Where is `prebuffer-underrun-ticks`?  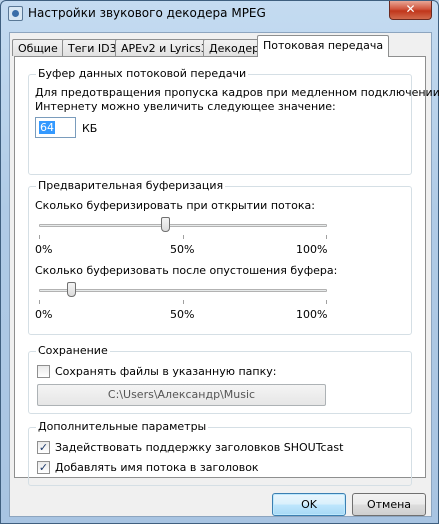 prebuffer-underrun-ticks is located at coordinates (183, 302).